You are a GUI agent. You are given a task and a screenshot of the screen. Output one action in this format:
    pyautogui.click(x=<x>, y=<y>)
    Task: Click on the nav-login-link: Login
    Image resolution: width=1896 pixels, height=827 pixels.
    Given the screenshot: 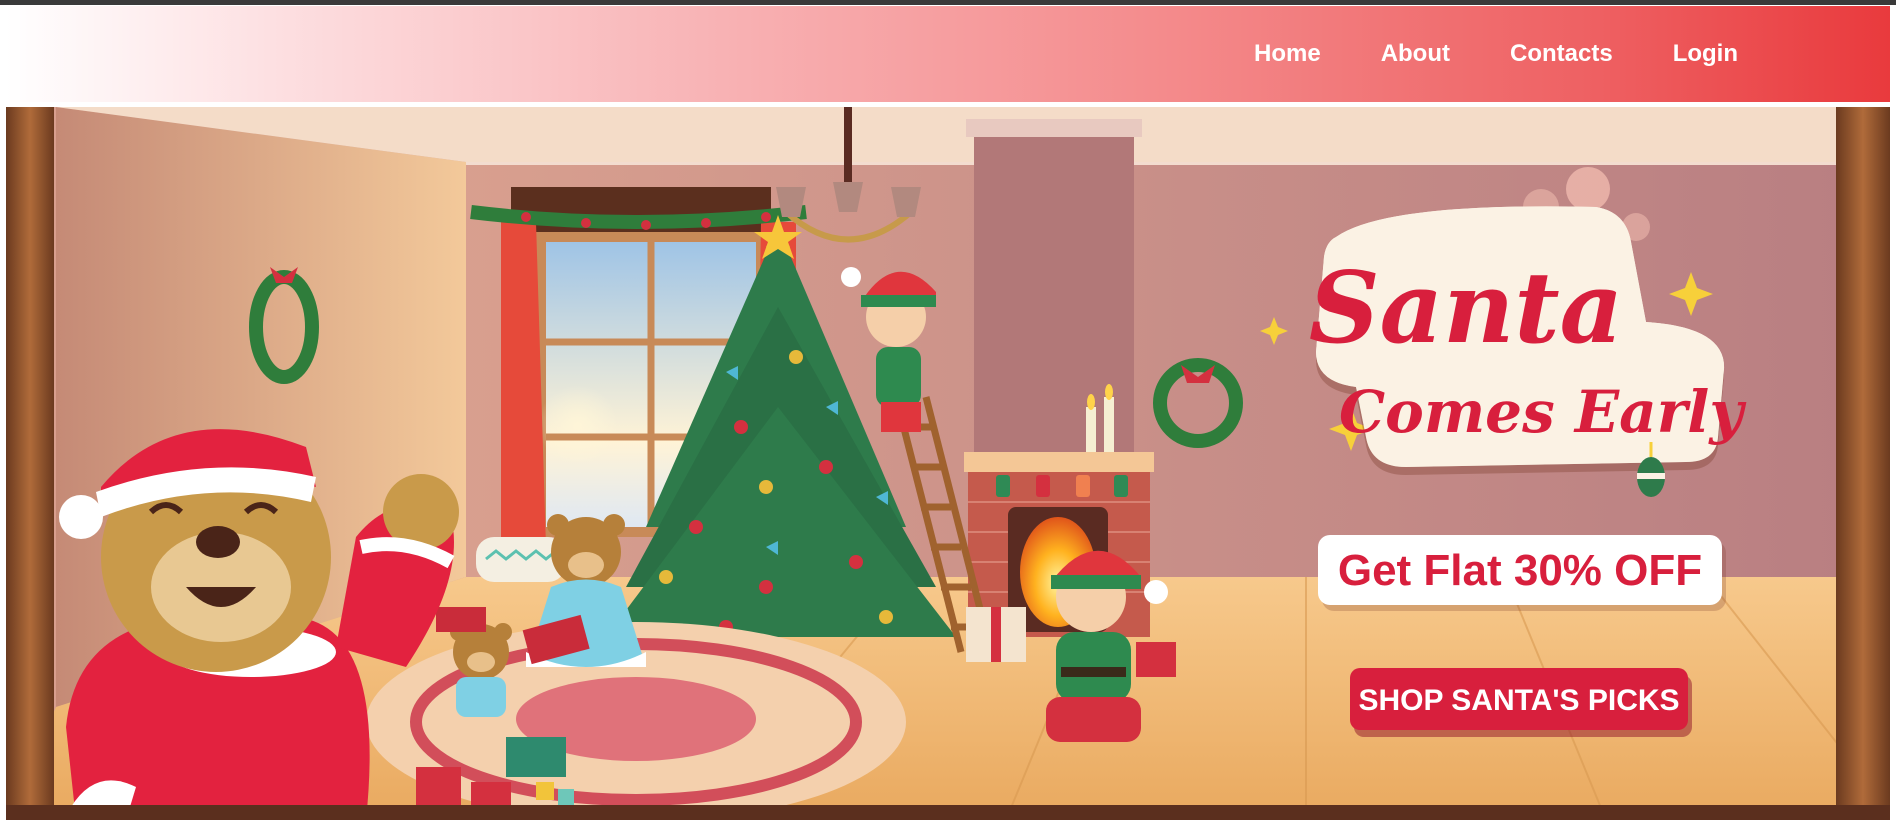 What is the action you would take?
    pyautogui.click(x=1705, y=54)
    